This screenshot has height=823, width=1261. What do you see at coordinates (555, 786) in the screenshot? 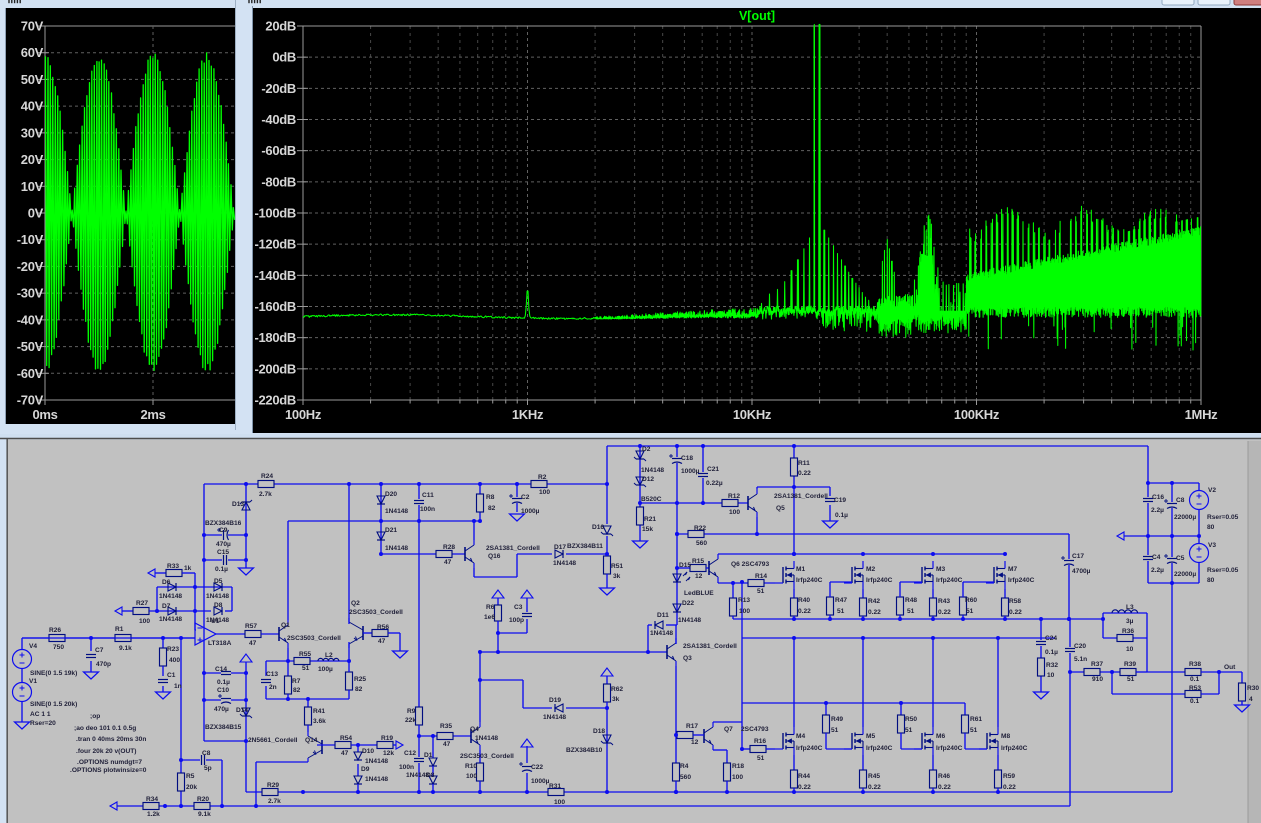
I see `svg-text: R31` at bounding box center [555, 786].